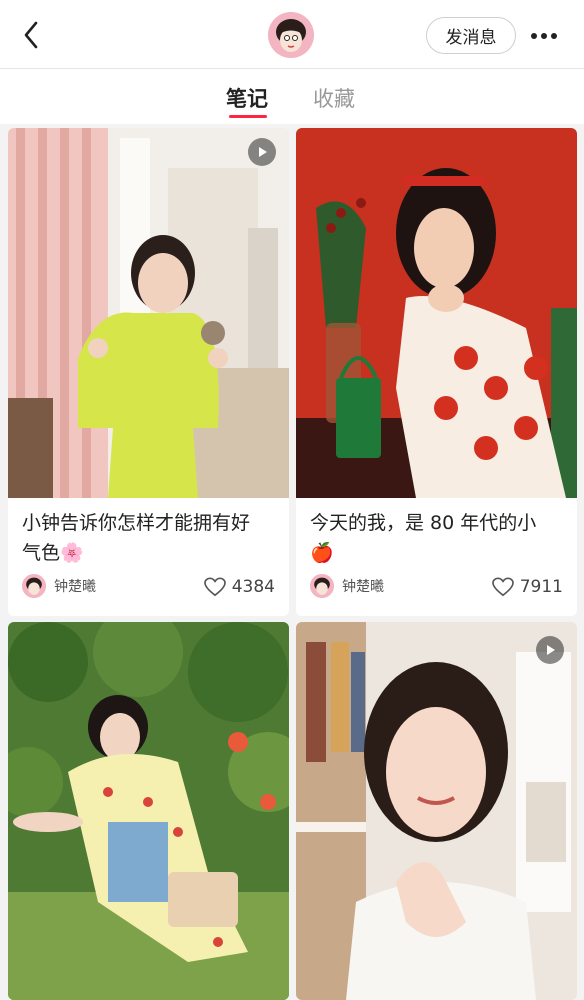  I want to click on send-message-button: 发消息, so click(471, 35).